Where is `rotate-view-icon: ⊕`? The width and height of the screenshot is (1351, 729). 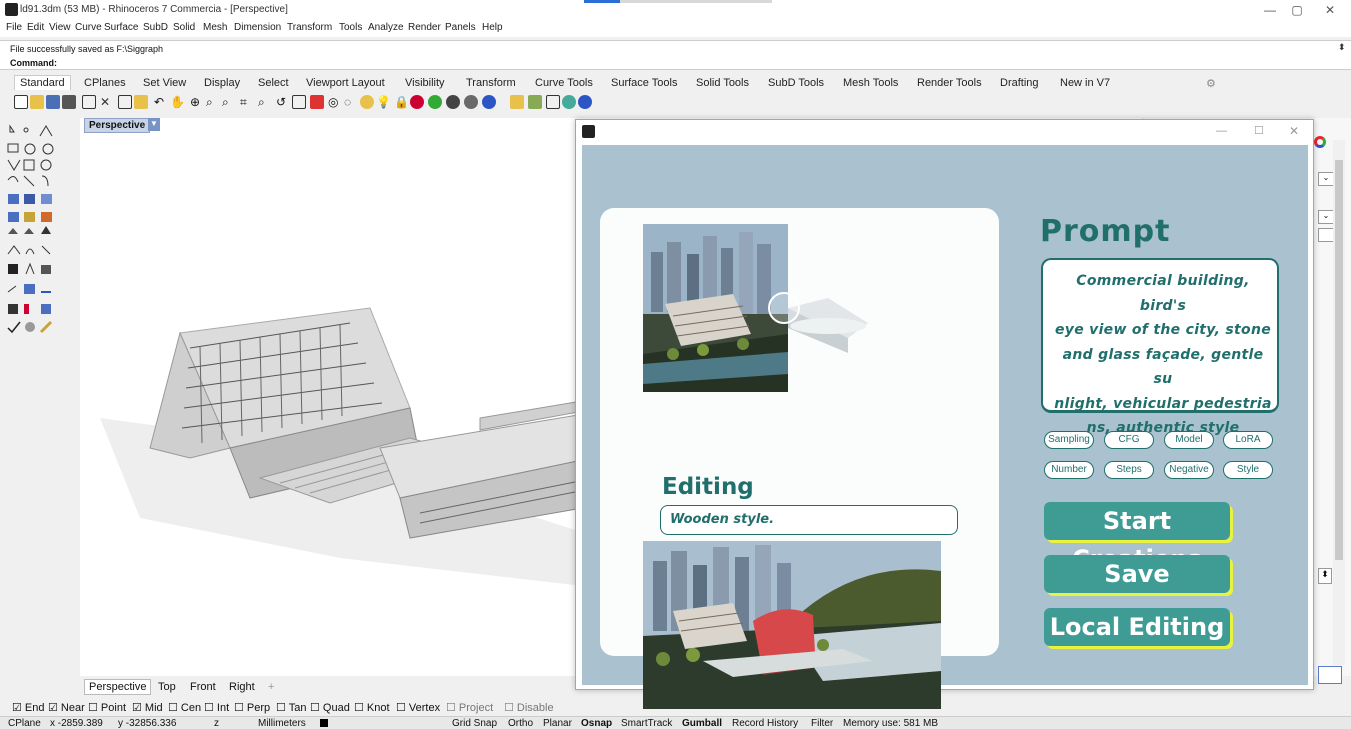
rotate-view-icon: ⊕ is located at coordinates (197, 102).